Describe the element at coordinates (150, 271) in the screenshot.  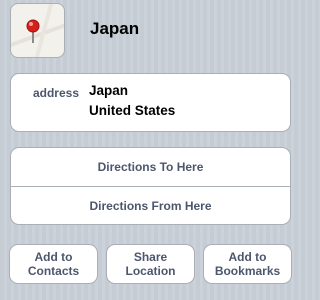
I see `share-location-label-line2: Location` at that location.